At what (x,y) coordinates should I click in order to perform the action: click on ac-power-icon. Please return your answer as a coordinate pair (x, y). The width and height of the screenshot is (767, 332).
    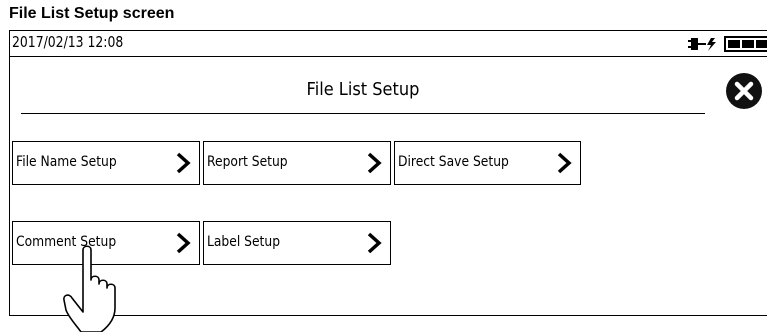
    Looking at the image, I should click on (702, 44).